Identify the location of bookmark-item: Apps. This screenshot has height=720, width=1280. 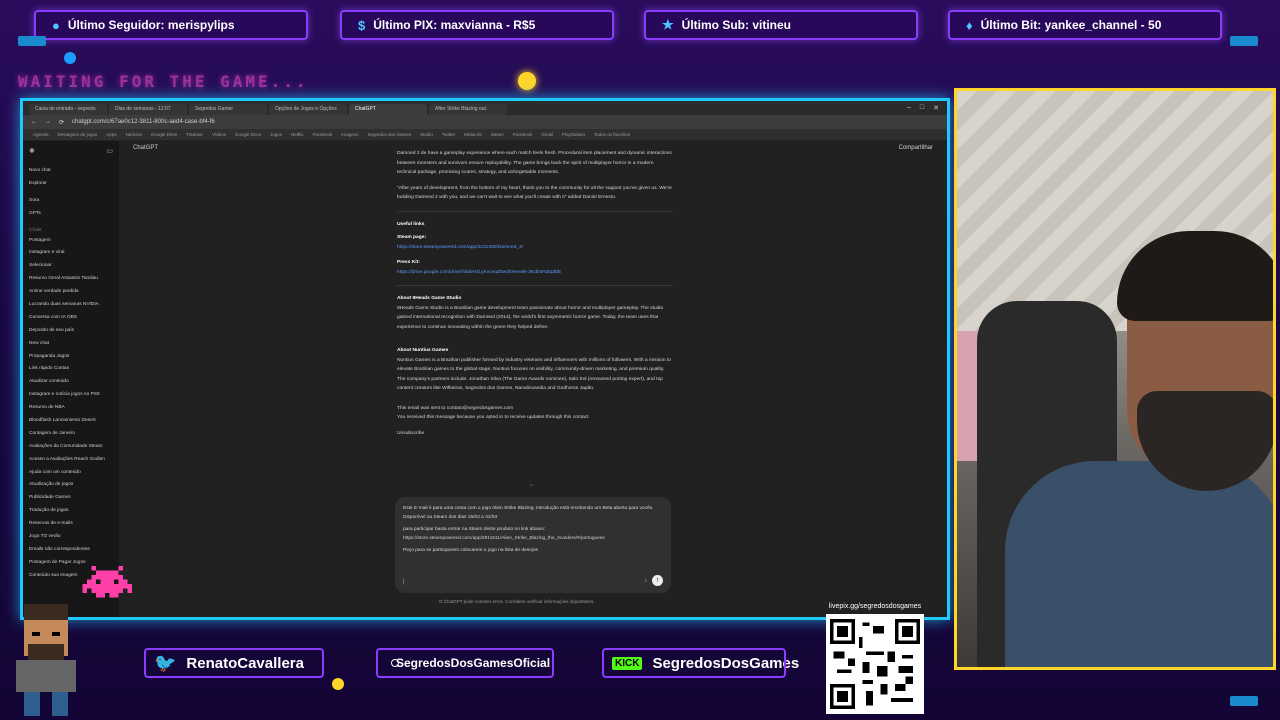
(111, 134).